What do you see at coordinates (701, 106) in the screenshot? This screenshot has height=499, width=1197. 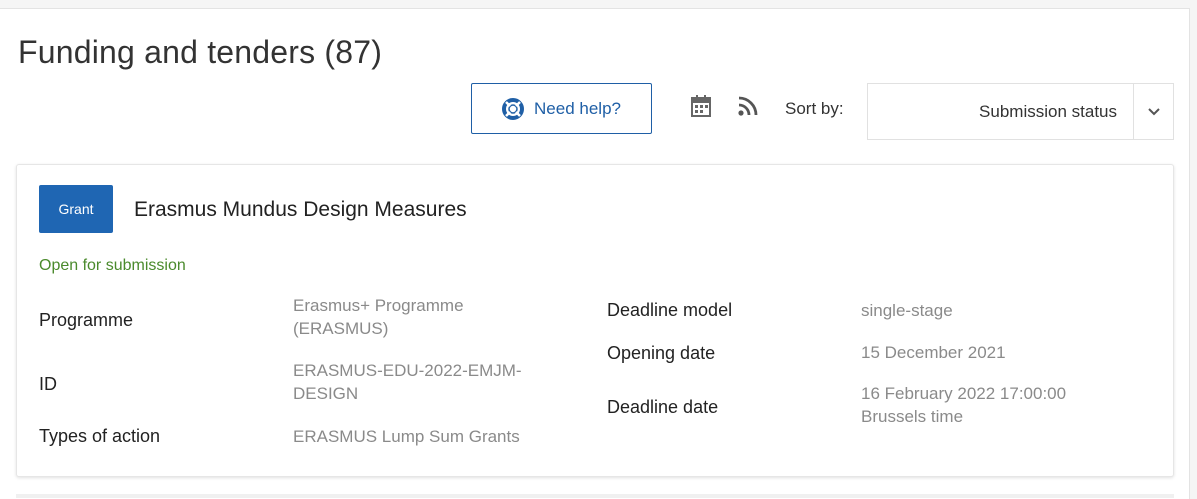 I see `calendar-icon` at bounding box center [701, 106].